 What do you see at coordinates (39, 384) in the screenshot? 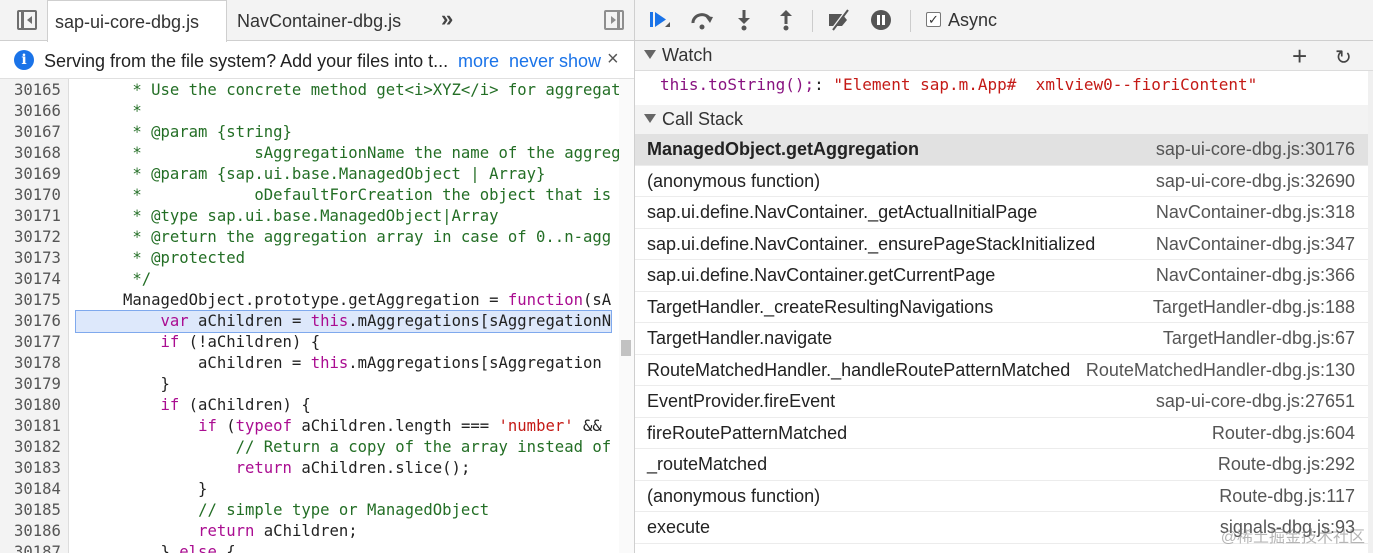
I see `line-number: 30179` at bounding box center [39, 384].